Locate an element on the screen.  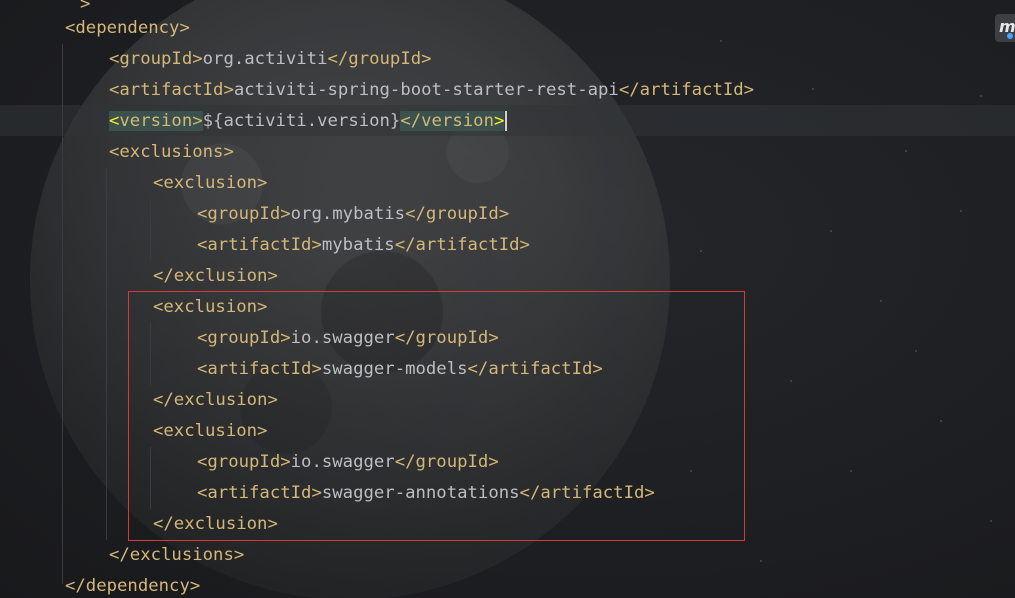
xml-tag: <dependency> is located at coordinates (127, 28).